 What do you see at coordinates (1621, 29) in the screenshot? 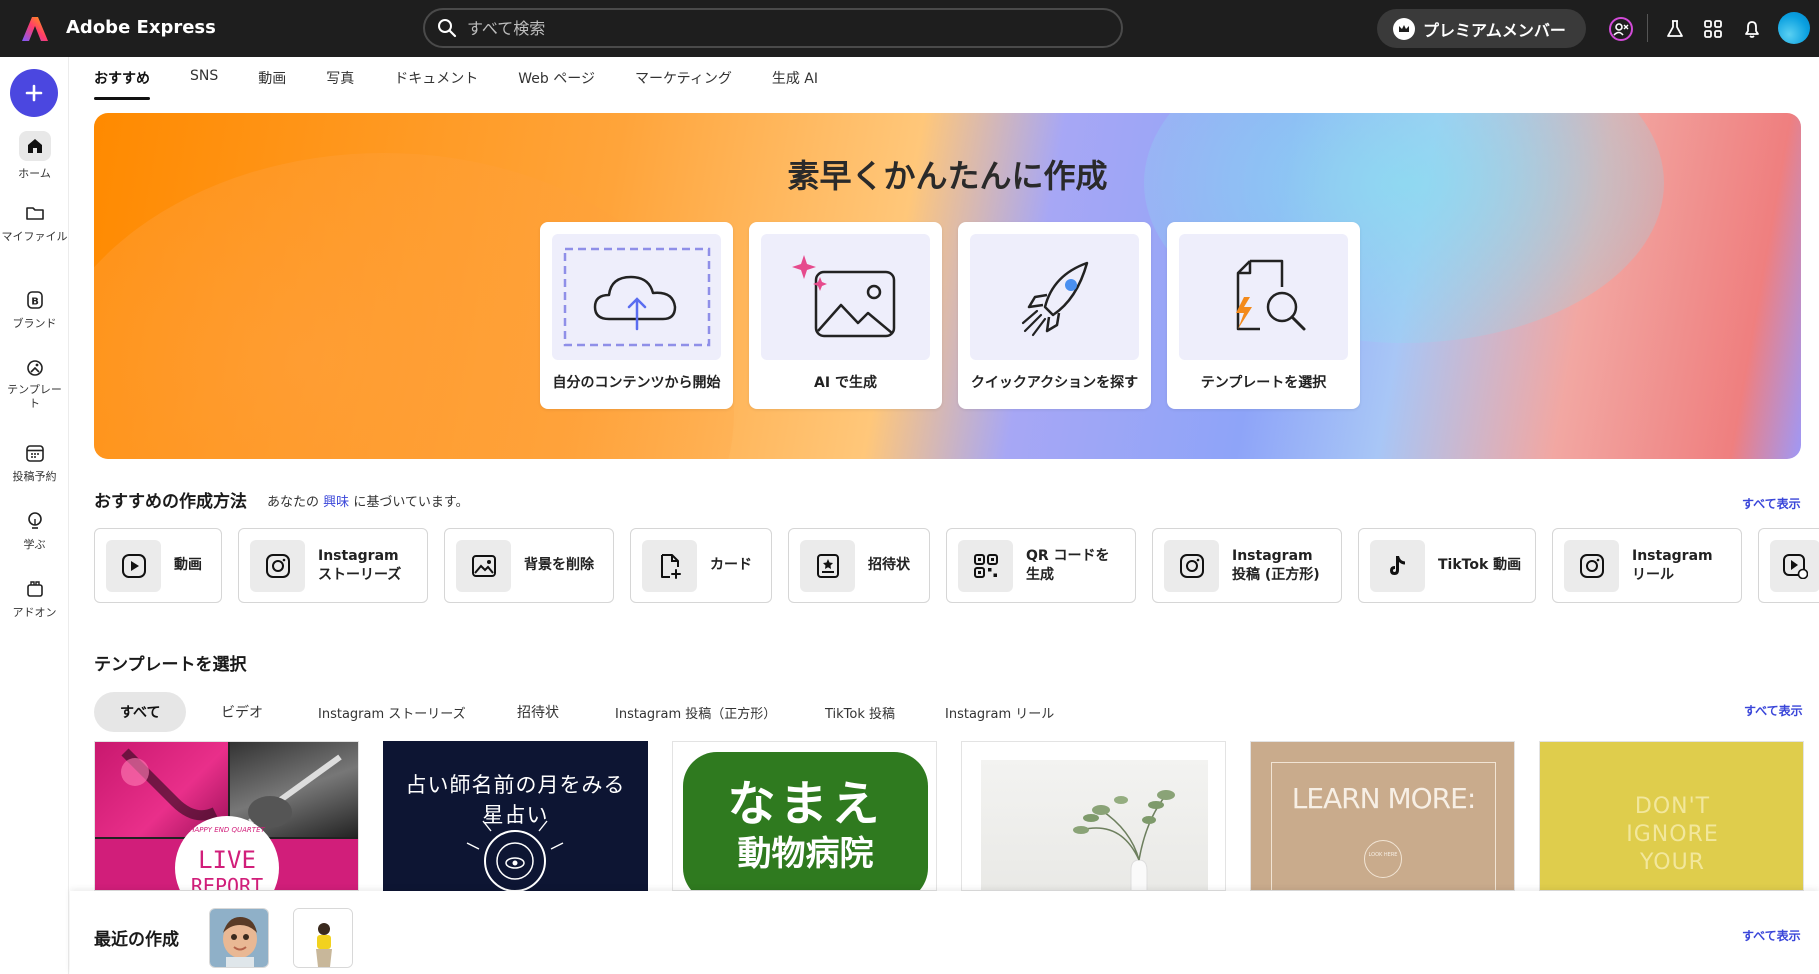
I see `collaborate-icon` at bounding box center [1621, 29].